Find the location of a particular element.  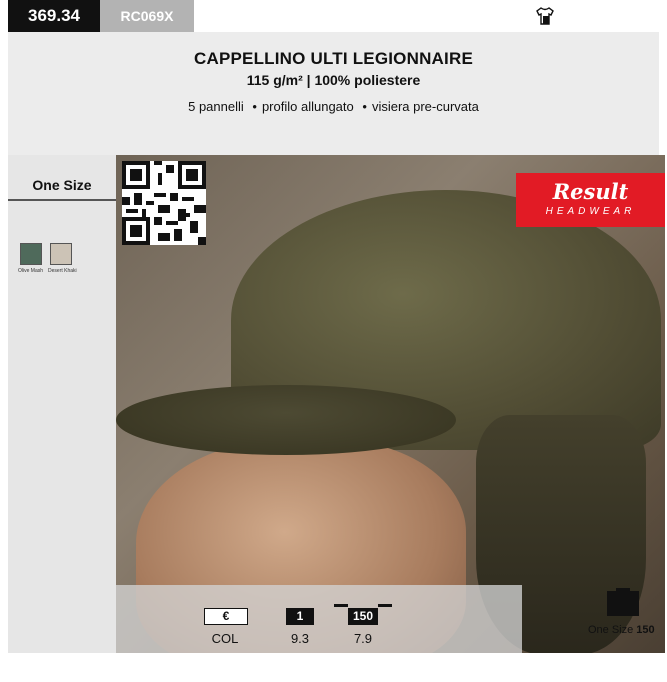

color-label: Olive Mash is located at coordinates (31, 271).